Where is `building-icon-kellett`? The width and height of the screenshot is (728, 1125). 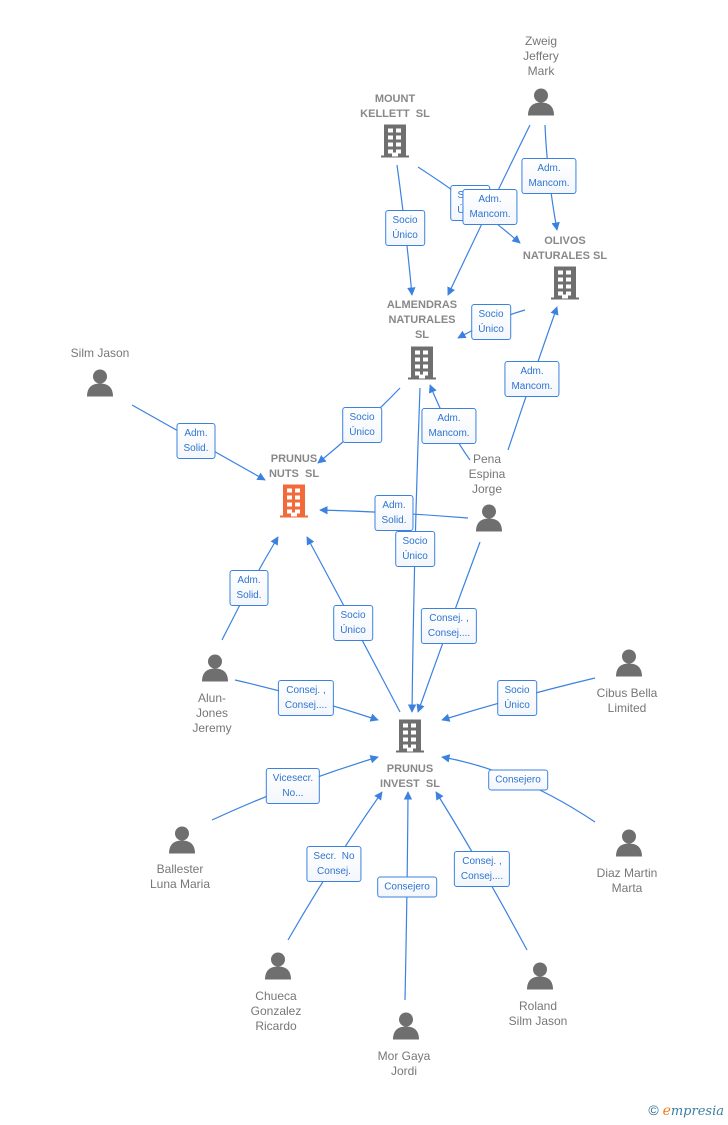
building-icon-kellett is located at coordinates (395, 143).